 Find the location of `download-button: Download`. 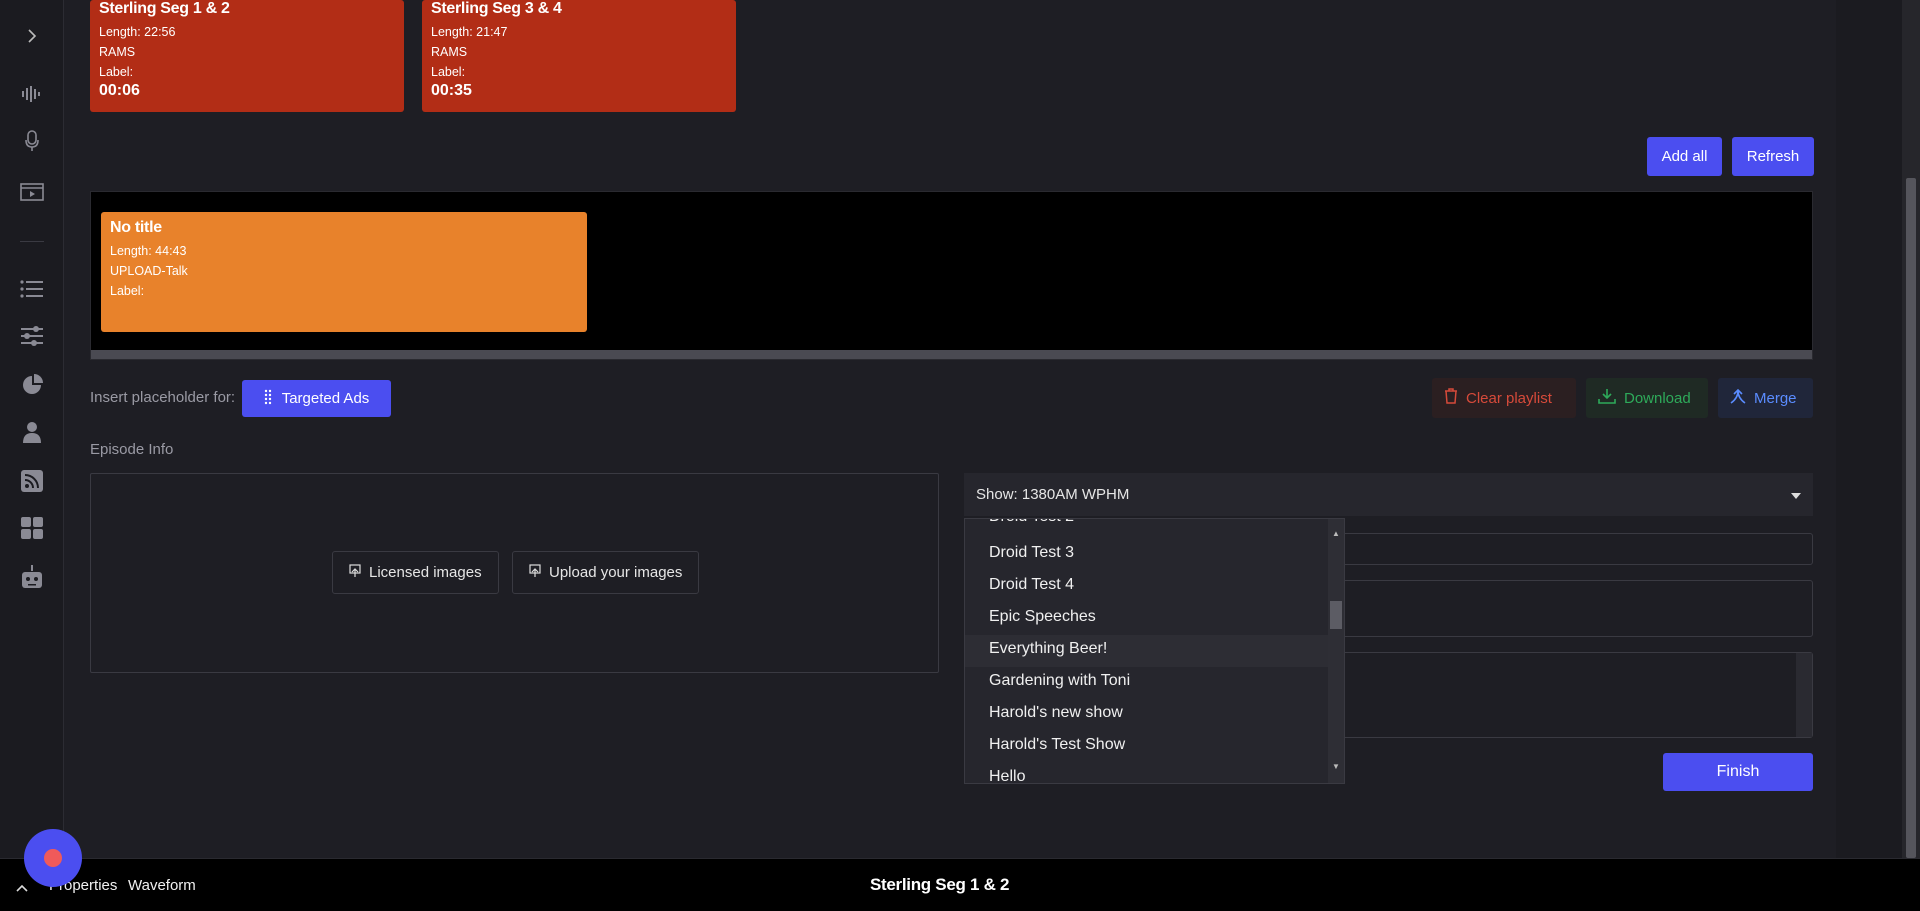

download-button: Download is located at coordinates (1647, 398).